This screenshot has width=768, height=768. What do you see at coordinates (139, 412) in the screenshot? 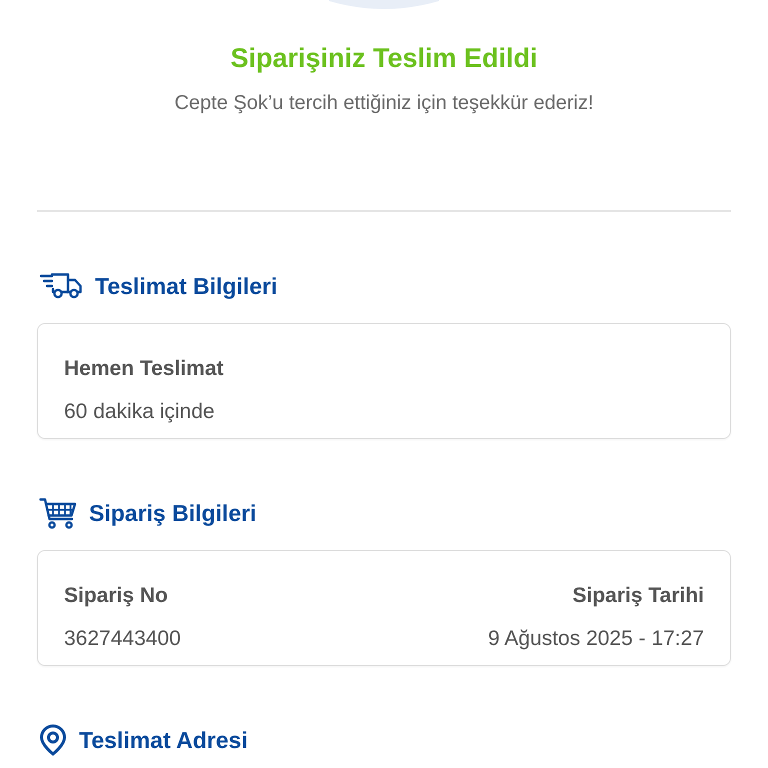
I see `info-value: 60 dakika içinde` at bounding box center [139, 412].